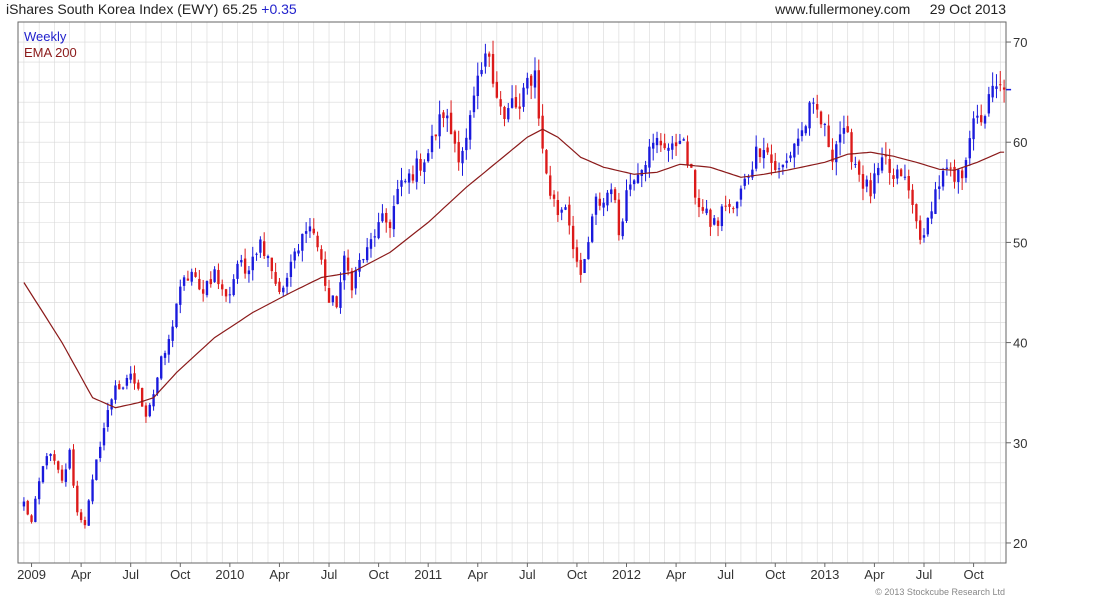 Image resolution: width=1100 pixels, height=600 pixels. Describe the element at coordinates (1020, 543) in the screenshot. I see `y-tick-label: 20` at that location.